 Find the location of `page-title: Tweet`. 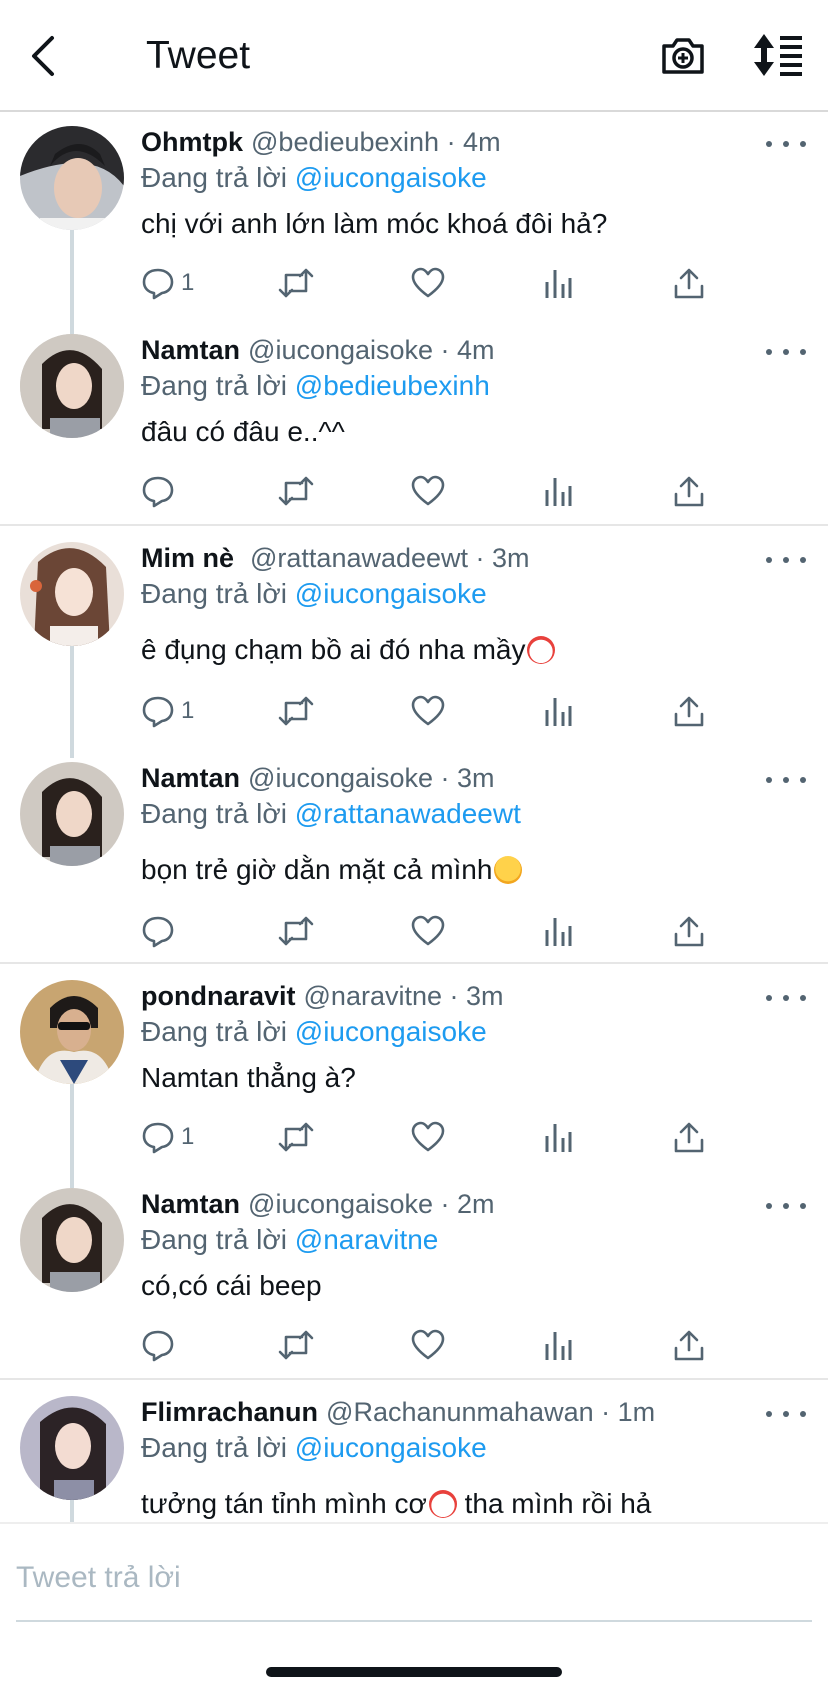

page-title: Tweet is located at coordinates (198, 55).